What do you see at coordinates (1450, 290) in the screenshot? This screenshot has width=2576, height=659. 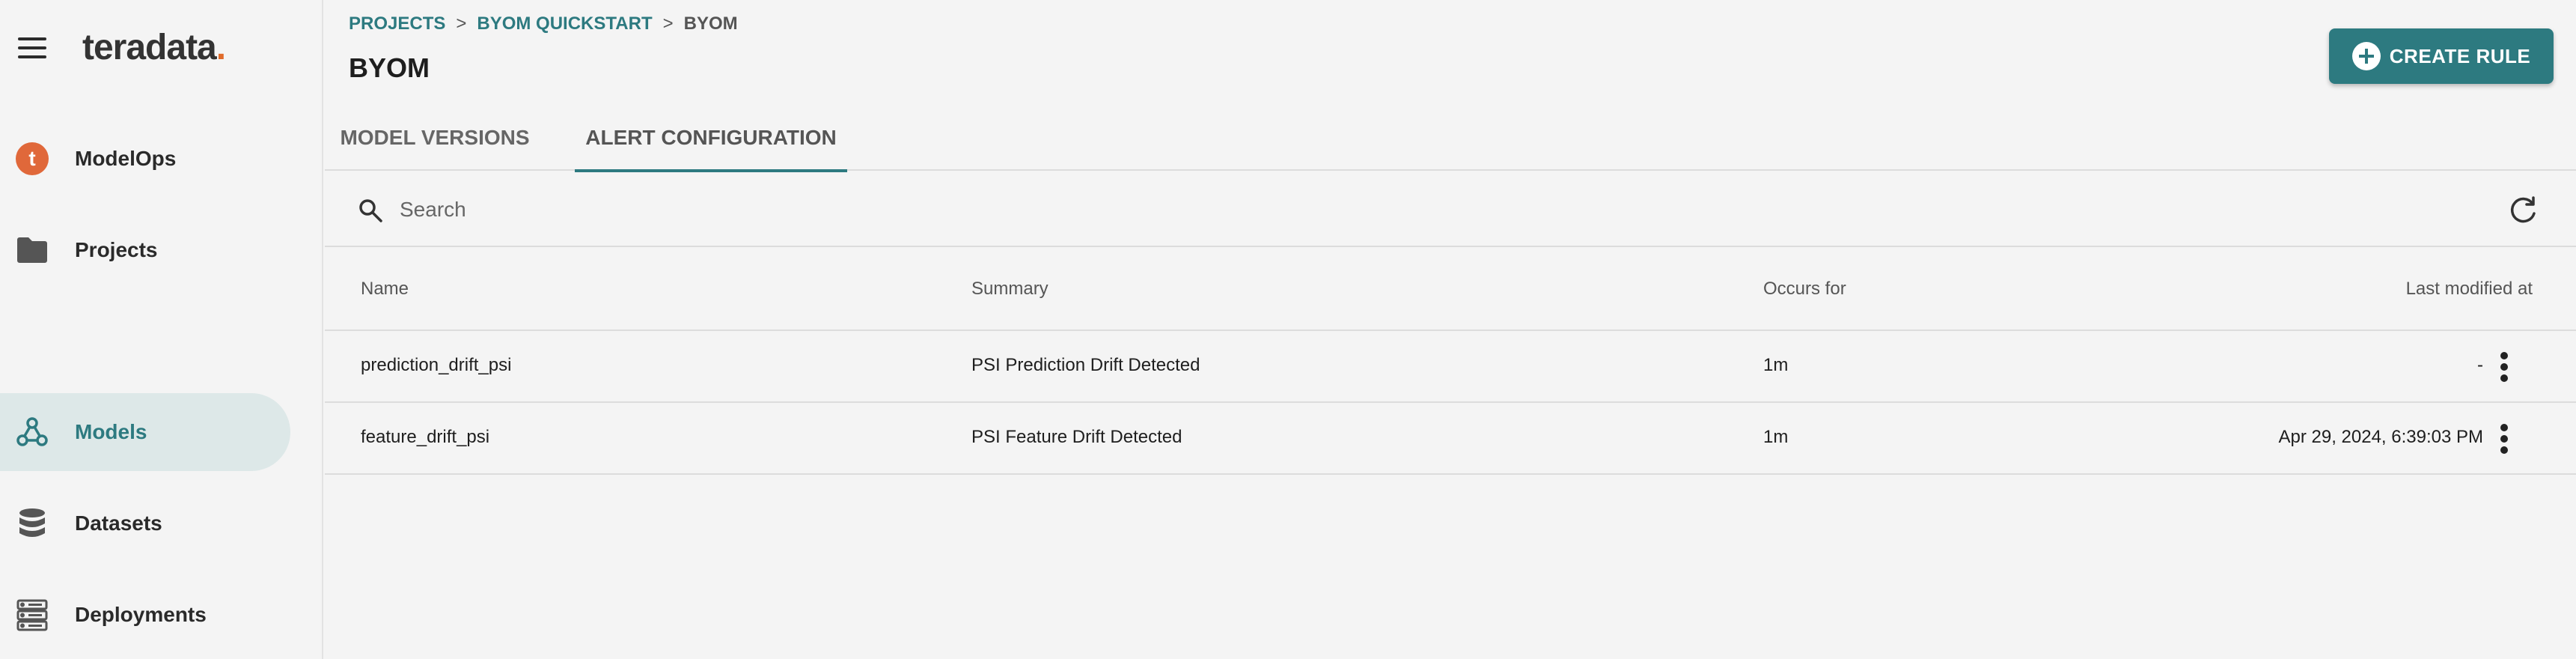 I see `table-header: Name Summary Occurs for Last modified at` at bounding box center [1450, 290].